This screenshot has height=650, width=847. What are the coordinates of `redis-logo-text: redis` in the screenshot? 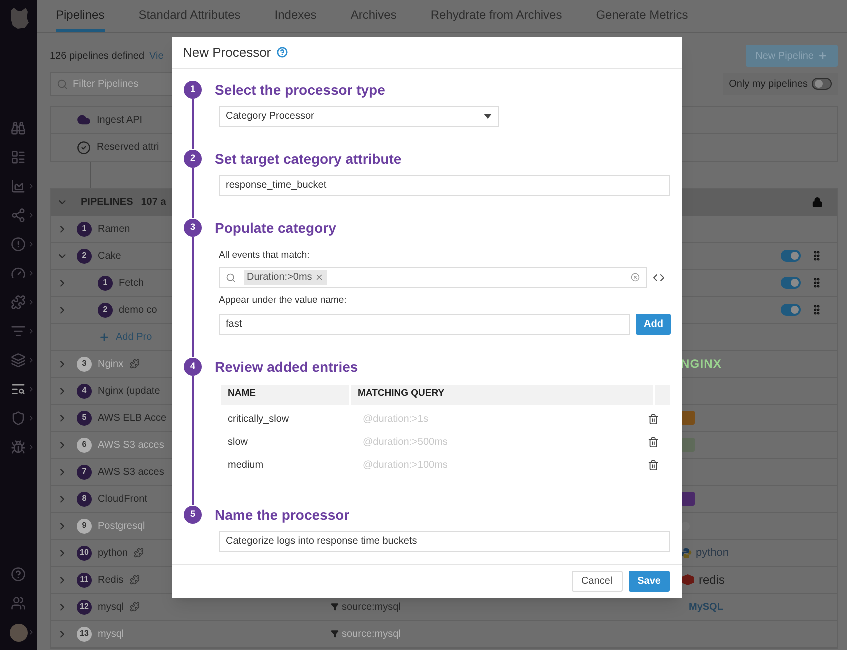 It's located at (712, 580).